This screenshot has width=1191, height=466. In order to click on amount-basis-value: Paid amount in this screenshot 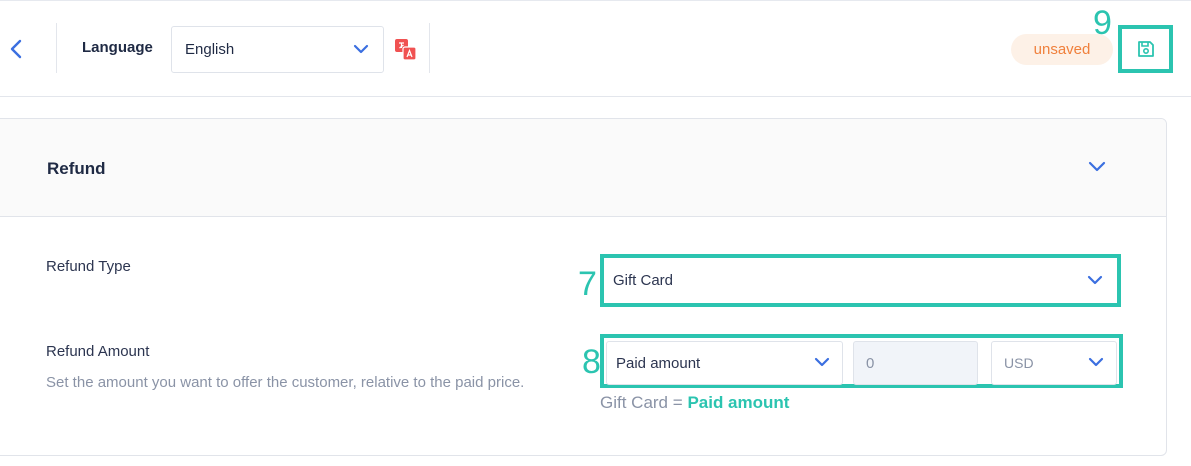, I will do `click(658, 363)`.